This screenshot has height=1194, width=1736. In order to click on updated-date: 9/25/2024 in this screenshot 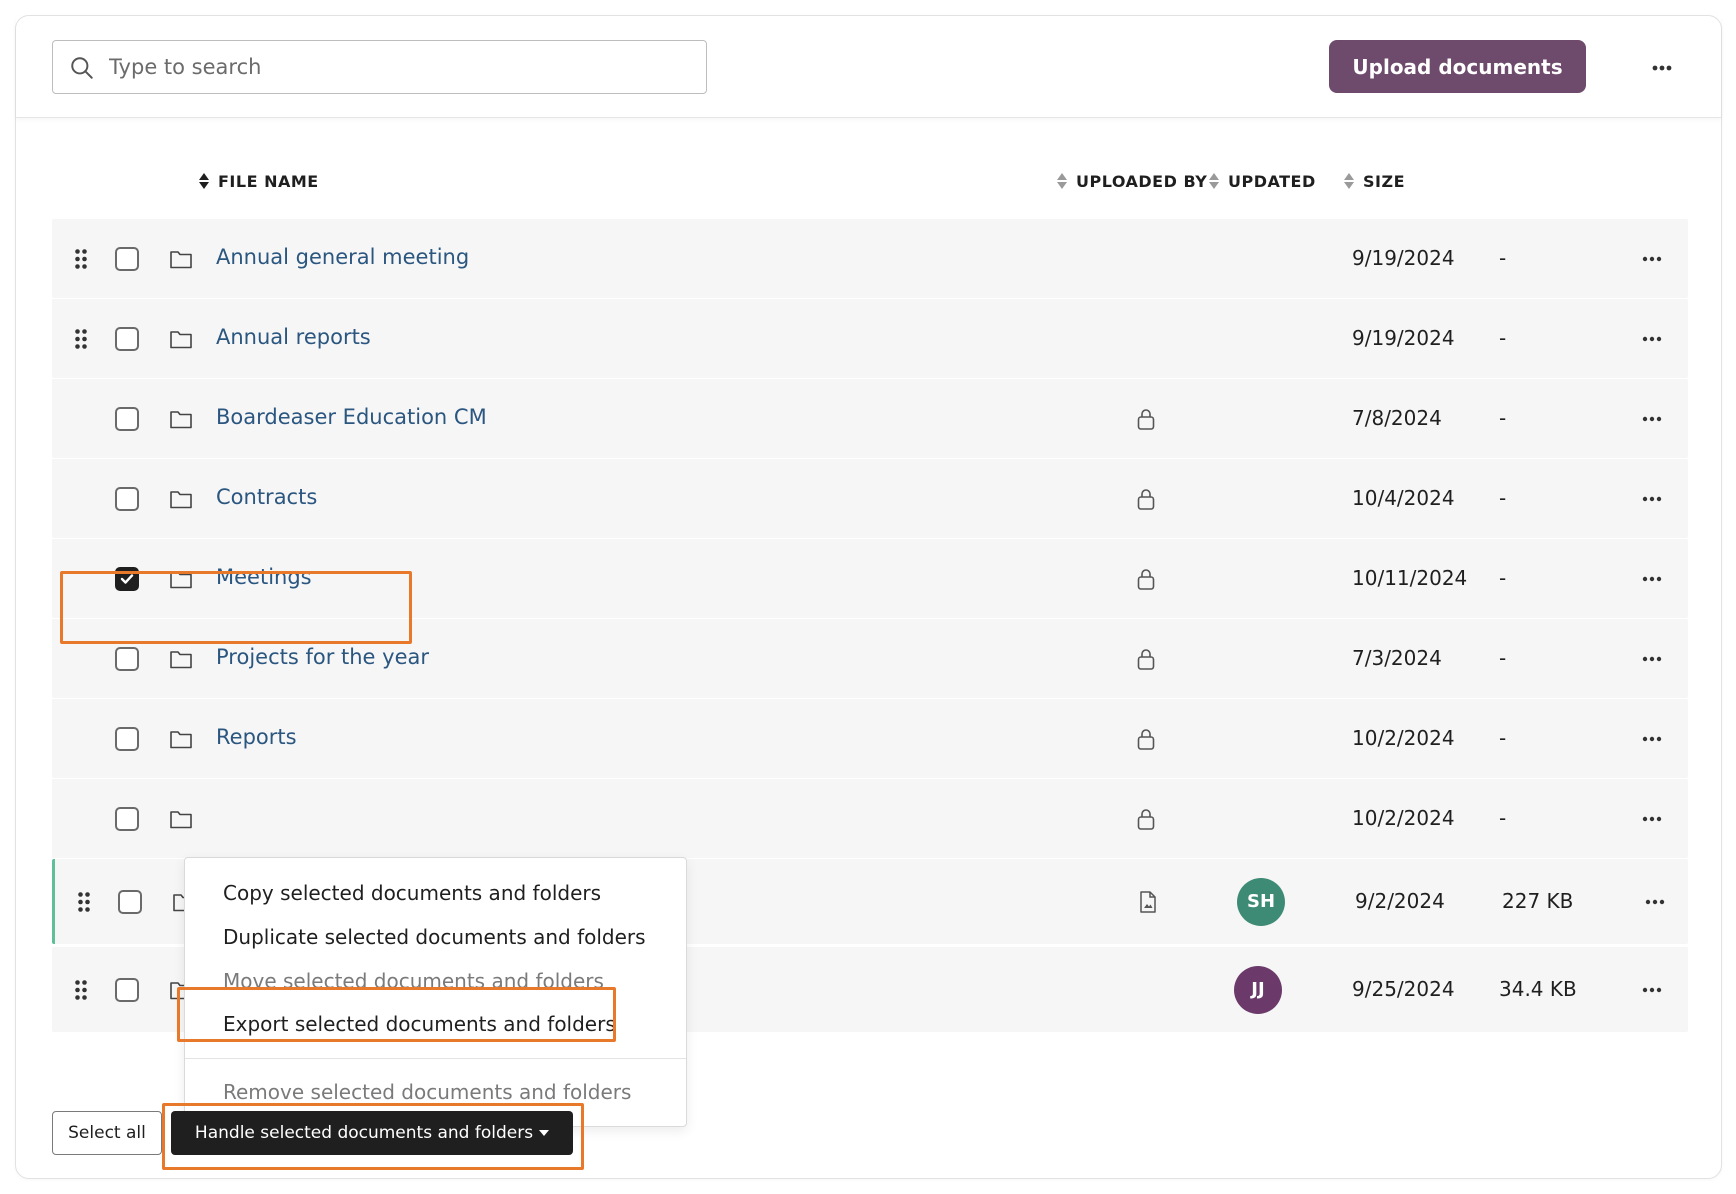, I will do `click(1403, 988)`.